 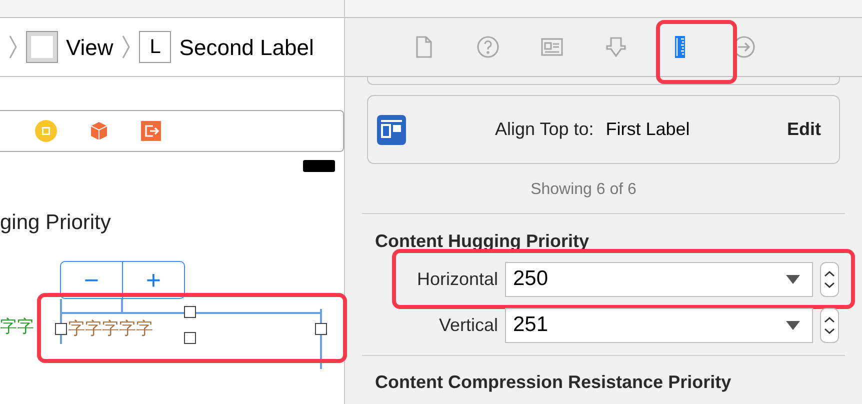 I want to click on stepper: − +, so click(x=122, y=280).